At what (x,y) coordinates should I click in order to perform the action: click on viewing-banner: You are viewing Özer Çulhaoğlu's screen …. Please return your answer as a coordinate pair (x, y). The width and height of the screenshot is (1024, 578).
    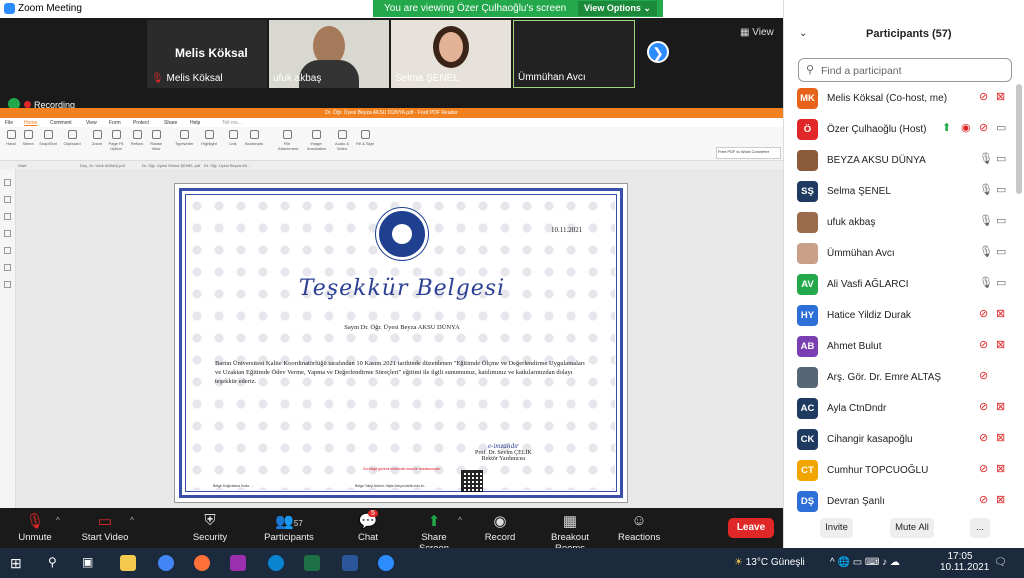
    Looking at the image, I should click on (518, 8).